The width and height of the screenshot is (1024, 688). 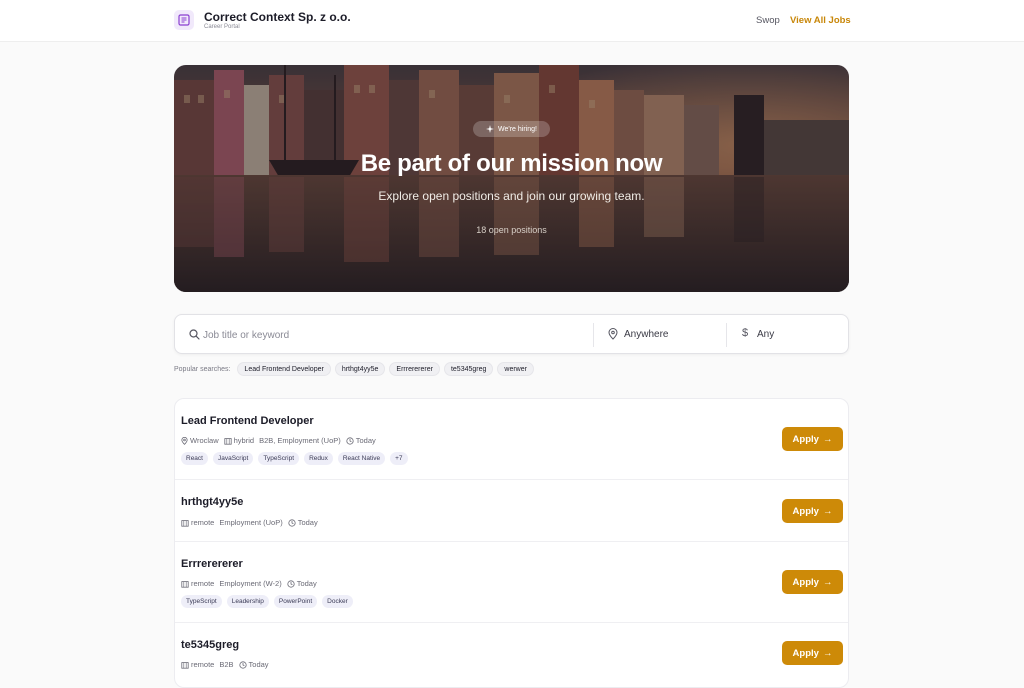 What do you see at coordinates (244, 440) in the screenshot?
I see `job-work-mode-label: hybrid` at bounding box center [244, 440].